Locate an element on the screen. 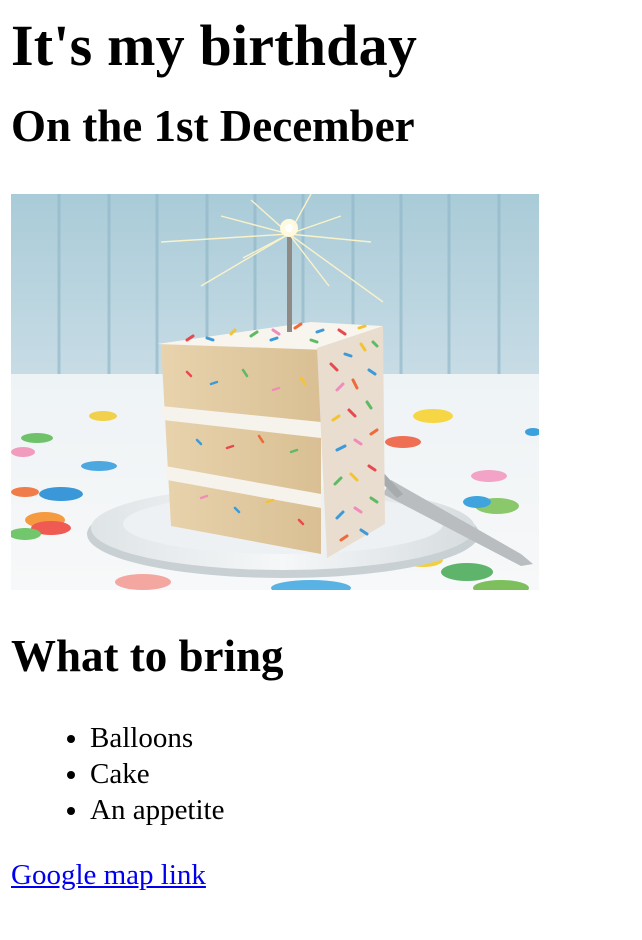  list-item: Balloons is located at coordinates (360, 738).